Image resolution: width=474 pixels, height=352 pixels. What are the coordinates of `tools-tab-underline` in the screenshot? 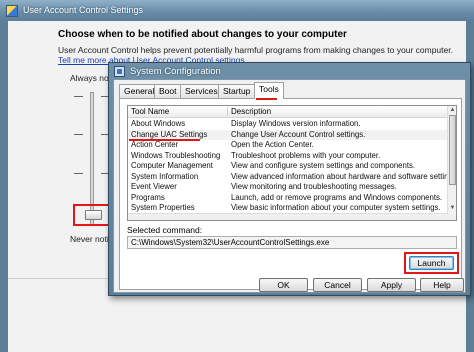 It's located at (266, 99).